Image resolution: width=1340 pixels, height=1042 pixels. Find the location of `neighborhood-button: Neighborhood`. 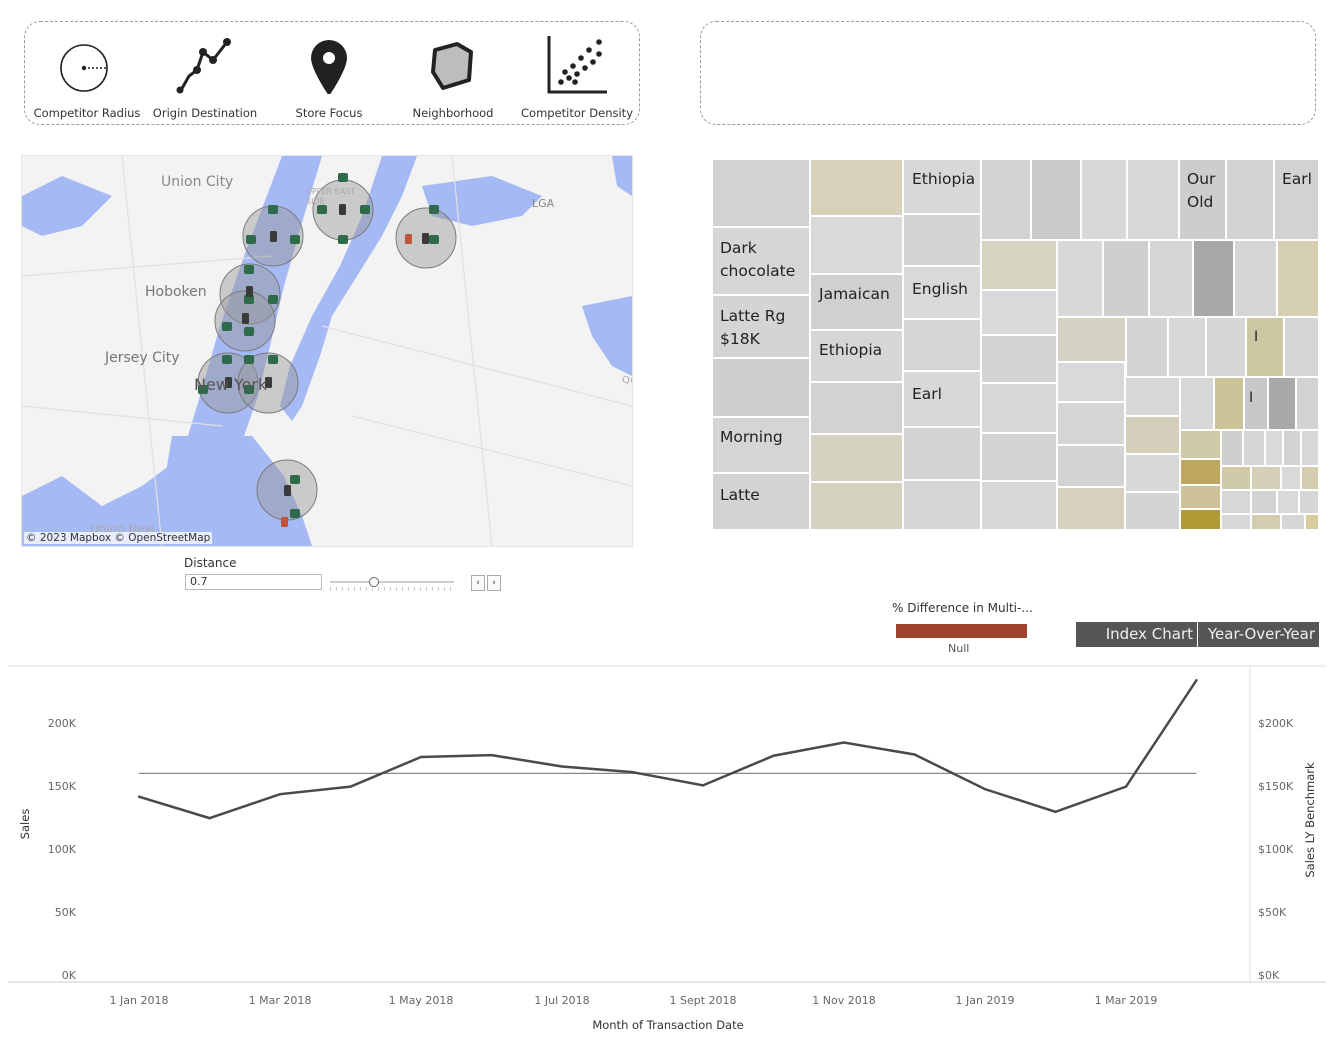

neighborhood-button: Neighborhood is located at coordinates (453, 73).